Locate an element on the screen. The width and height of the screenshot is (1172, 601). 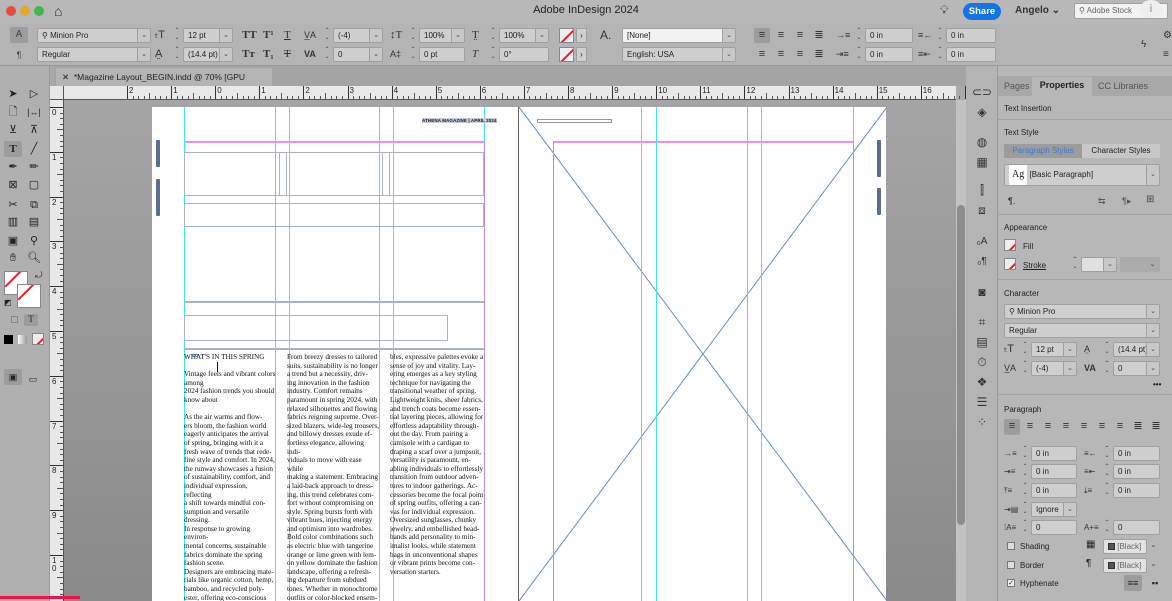
settings-gear-icon: ⚙ is located at coordinates (1167, 35).